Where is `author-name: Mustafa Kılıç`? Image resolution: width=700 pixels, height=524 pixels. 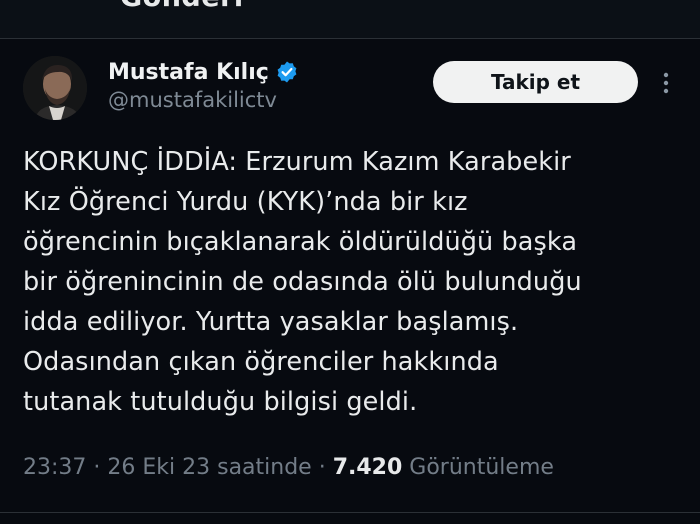 author-name: Mustafa Kılıç is located at coordinates (188, 72).